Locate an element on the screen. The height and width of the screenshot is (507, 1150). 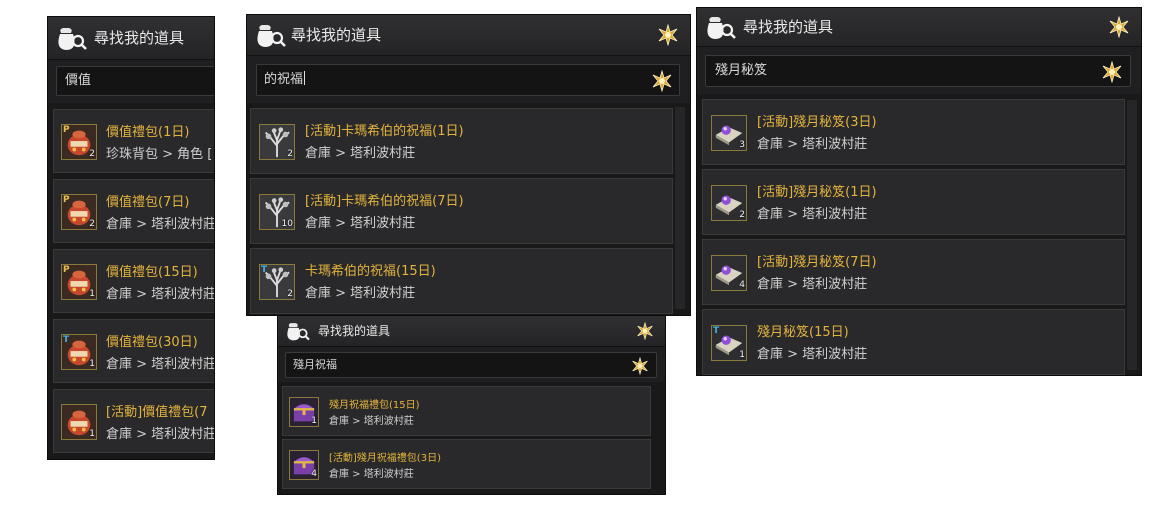
search-input: 殘月祝福 is located at coordinates (471, 365).